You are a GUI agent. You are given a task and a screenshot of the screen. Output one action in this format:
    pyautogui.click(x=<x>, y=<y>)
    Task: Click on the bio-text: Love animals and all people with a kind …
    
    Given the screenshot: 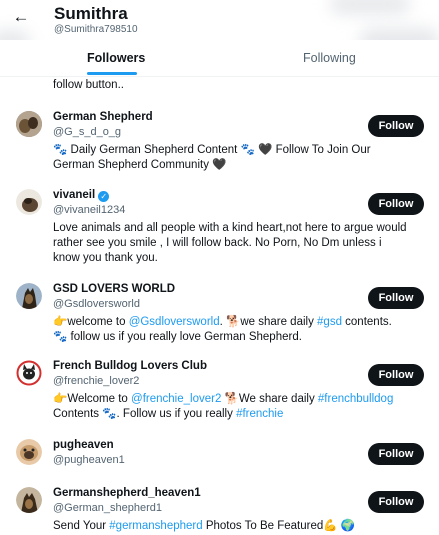 What is the action you would take?
    pyautogui.click(x=230, y=243)
    